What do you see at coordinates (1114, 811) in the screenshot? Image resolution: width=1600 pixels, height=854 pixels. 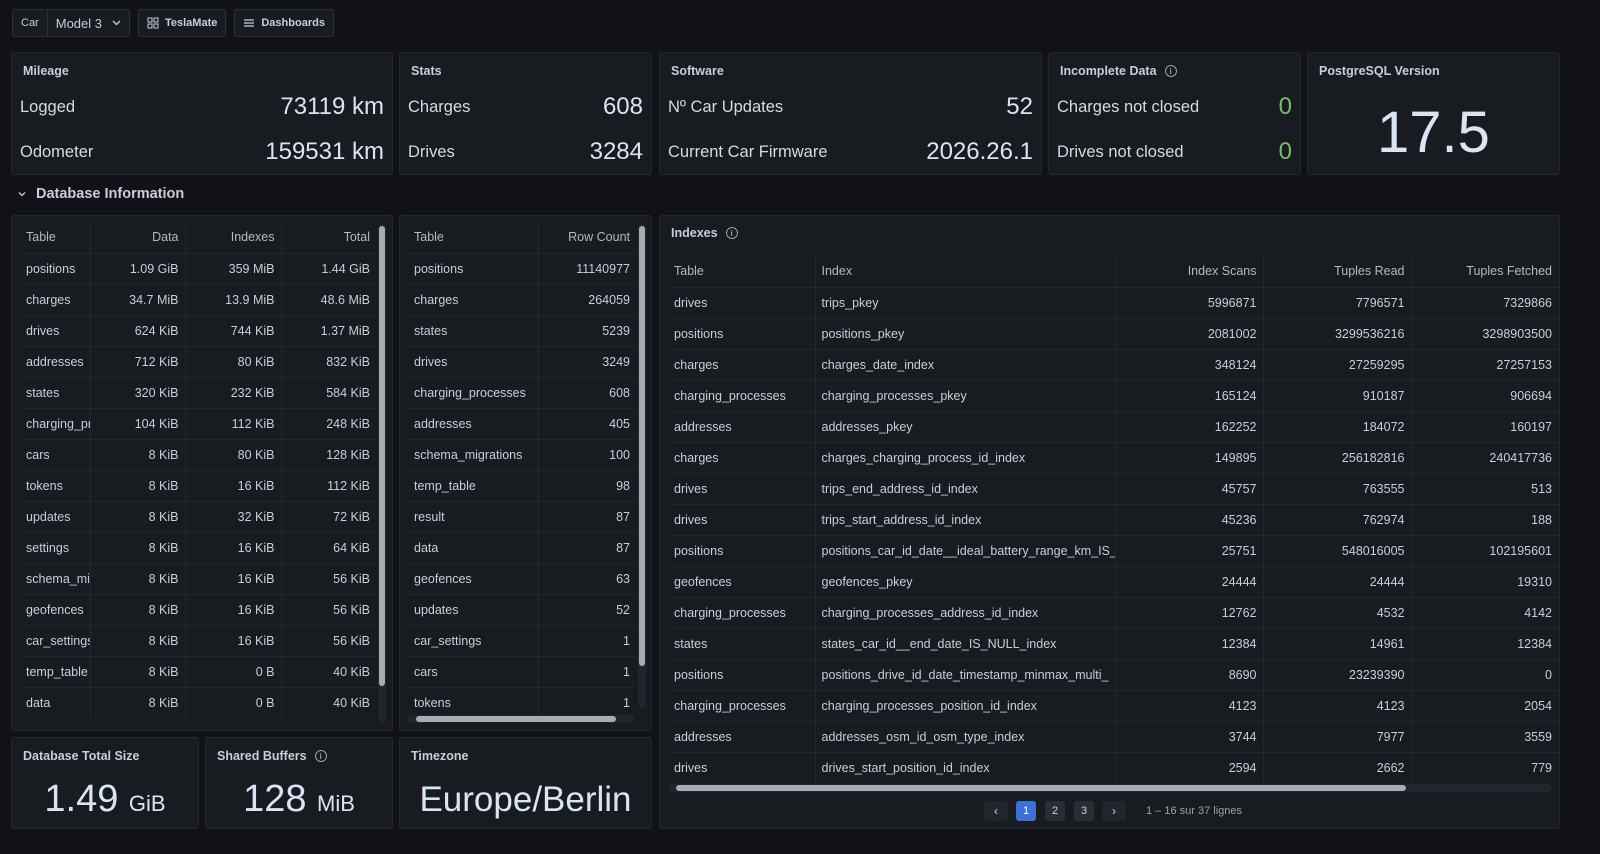 I see `next-page-button: ›` at bounding box center [1114, 811].